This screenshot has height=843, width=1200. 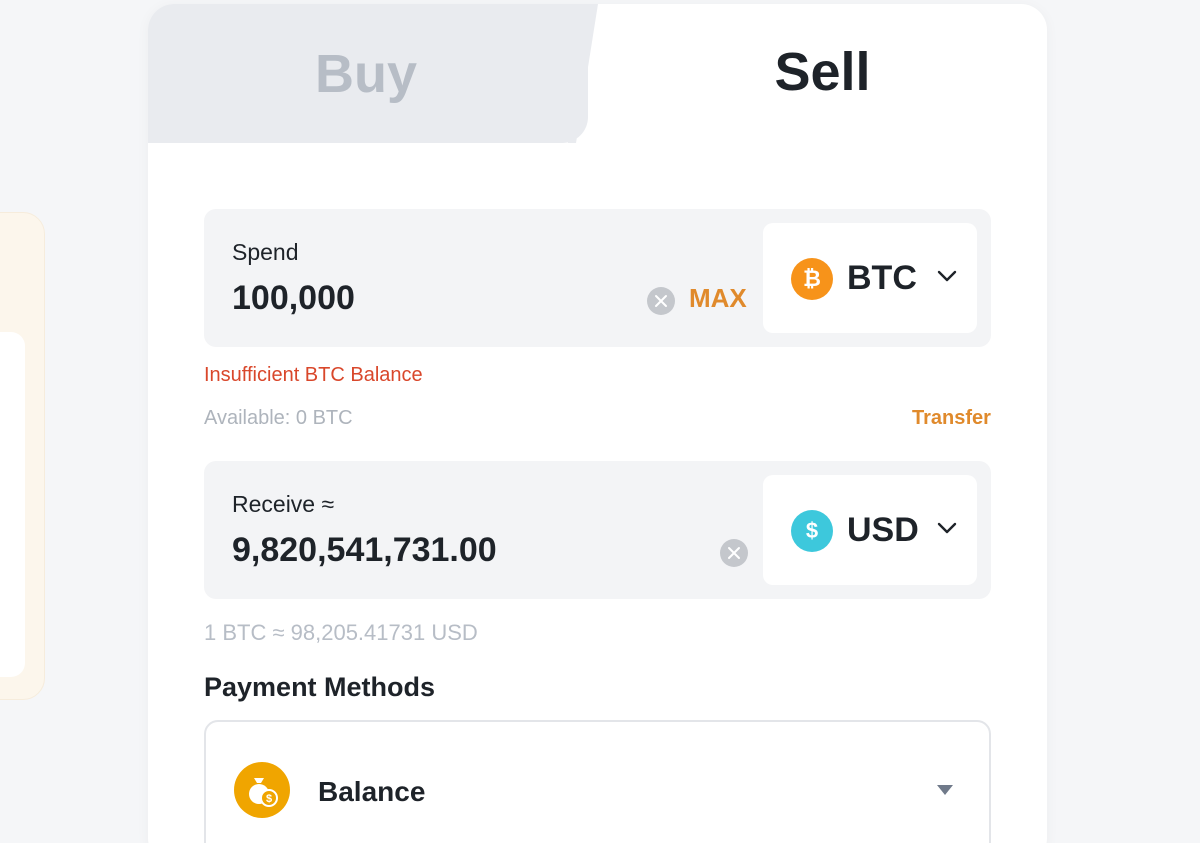 I want to click on dollar-icon-glyph: $, so click(x=812, y=530).